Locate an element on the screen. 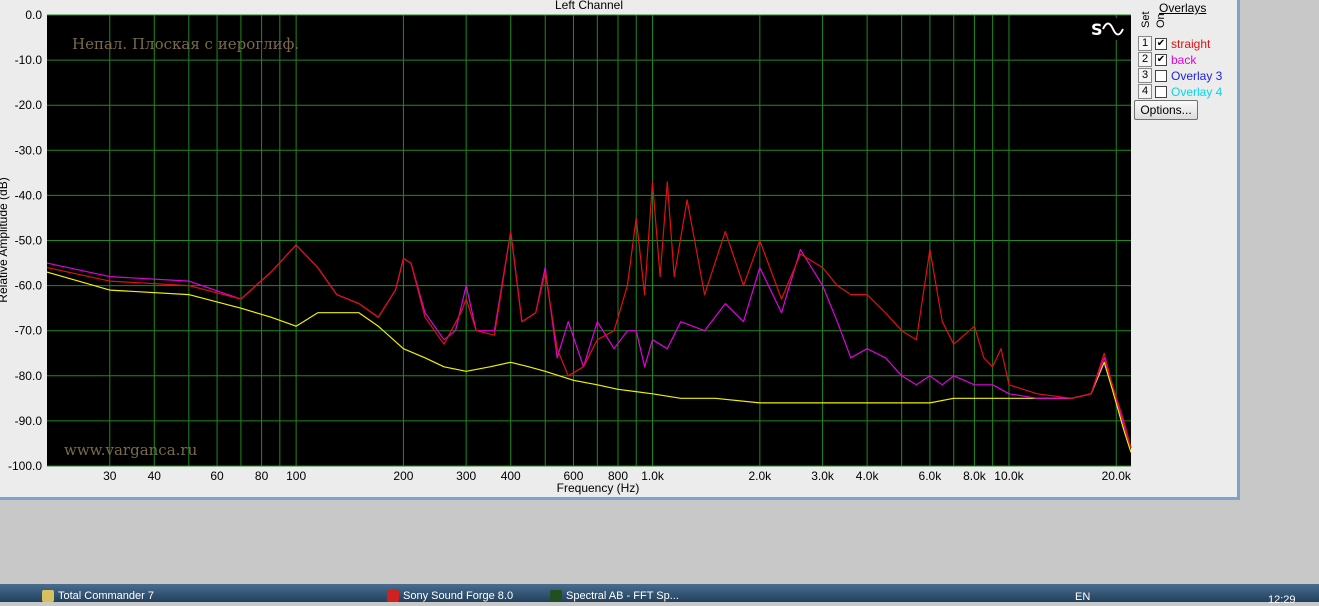 This screenshot has height=606, width=1319. spectral-ab-icon is located at coordinates (556, 596).